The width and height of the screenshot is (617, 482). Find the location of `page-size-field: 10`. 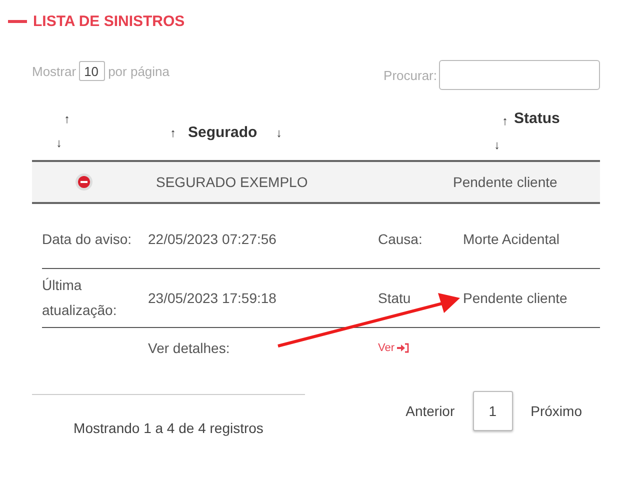

page-size-field: 10 is located at coordinates (92, 71).